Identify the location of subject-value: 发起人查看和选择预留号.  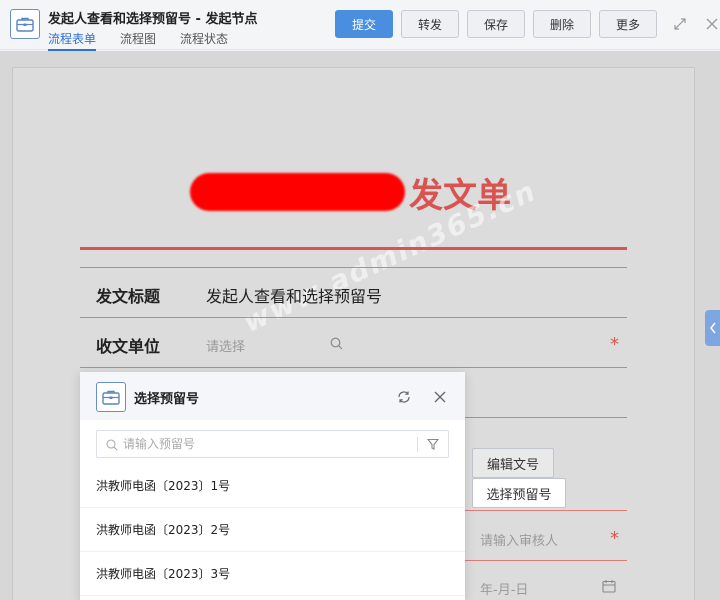
(294, 295).